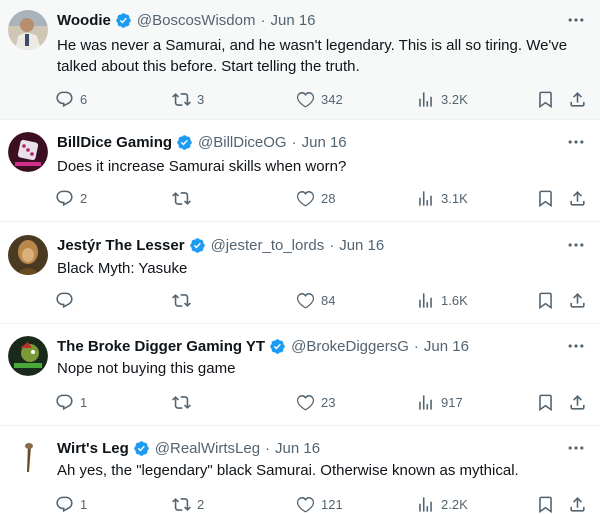 This screenshot has width=600, height=514. What do you see at coordinates (93, 448) in the screenshot?
I see `display-name: Wirt's Leg` at bounding box center [93, 448].